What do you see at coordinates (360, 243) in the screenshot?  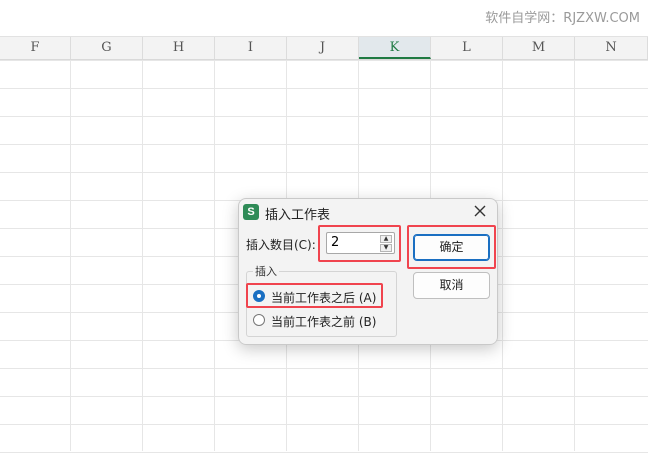 I see `insert-count-stepper: 2 ▲ ▼` at bounding box center [360, 243].